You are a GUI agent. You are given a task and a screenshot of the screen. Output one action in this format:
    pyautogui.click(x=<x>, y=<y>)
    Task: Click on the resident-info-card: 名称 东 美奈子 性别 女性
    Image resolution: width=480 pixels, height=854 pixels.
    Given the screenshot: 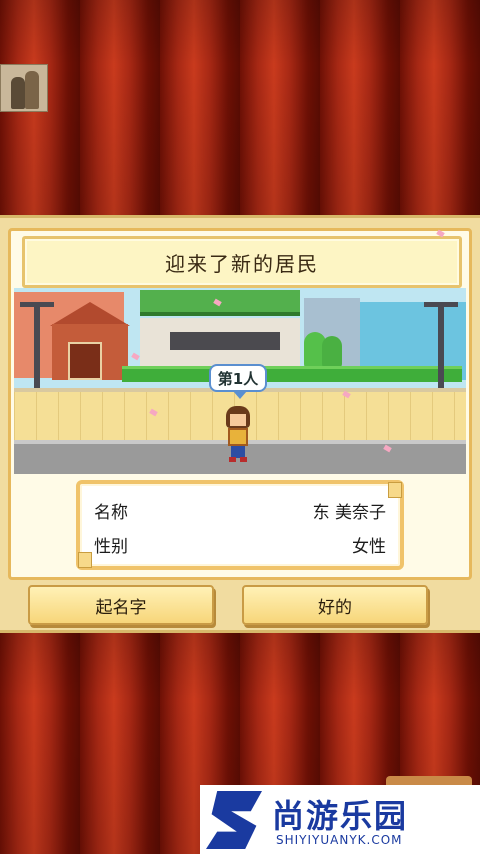 What is the action you would take?
    pyautogui.click(x=240, y=525)
    